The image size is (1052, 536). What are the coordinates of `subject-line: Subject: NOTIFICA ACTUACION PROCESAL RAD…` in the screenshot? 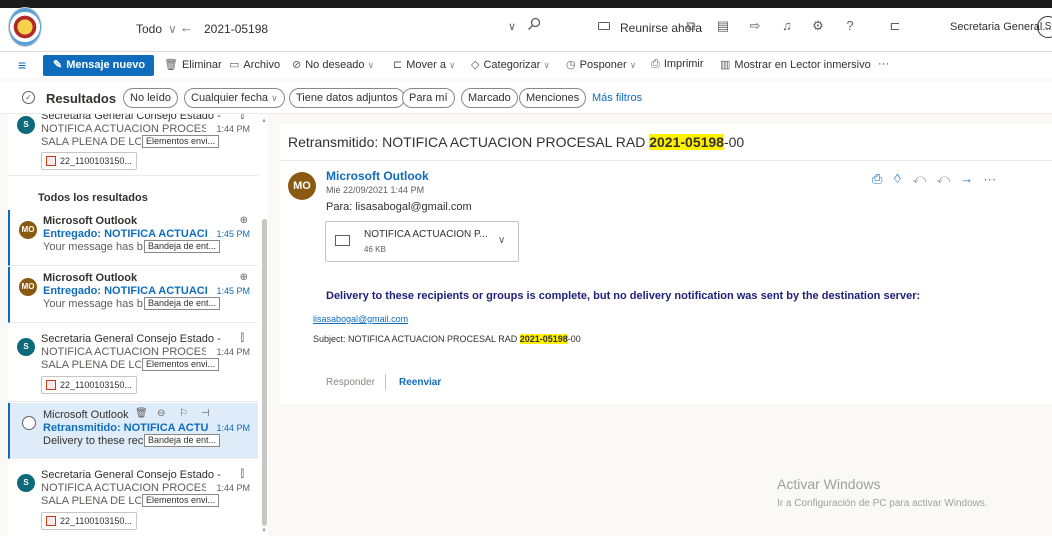 It's located at (447, 339).